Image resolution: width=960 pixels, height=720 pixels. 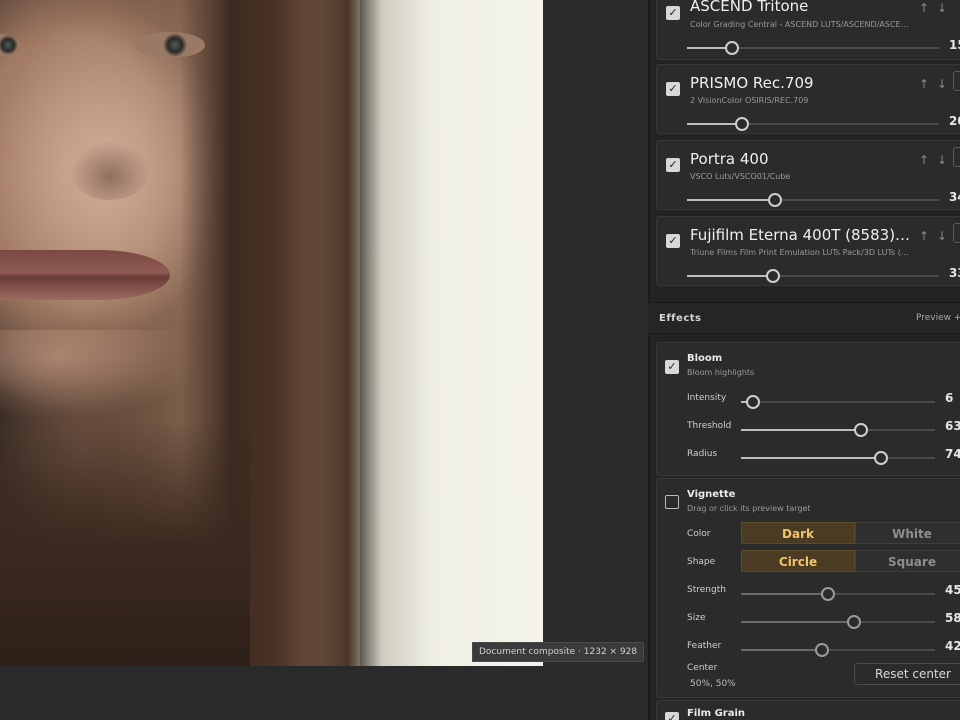 I want to click on vignette-size-slider, so click(x=838, y=622).